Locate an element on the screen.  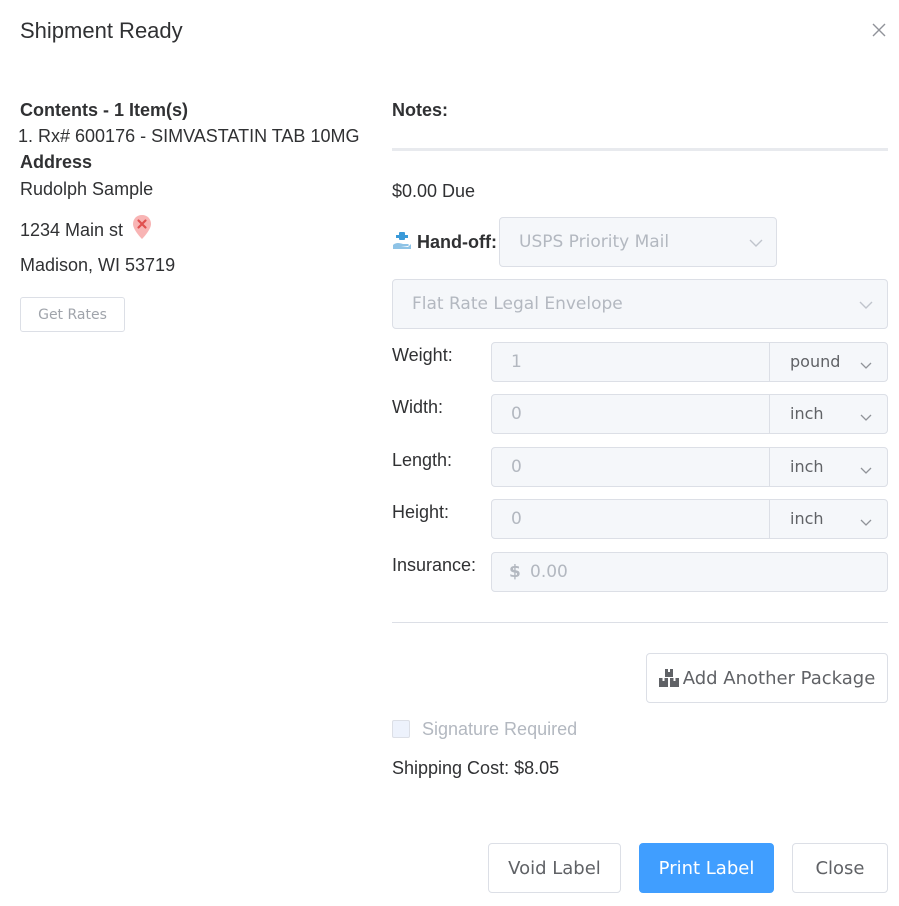
height-unit-value: inch is located at coordinates (807, 518).